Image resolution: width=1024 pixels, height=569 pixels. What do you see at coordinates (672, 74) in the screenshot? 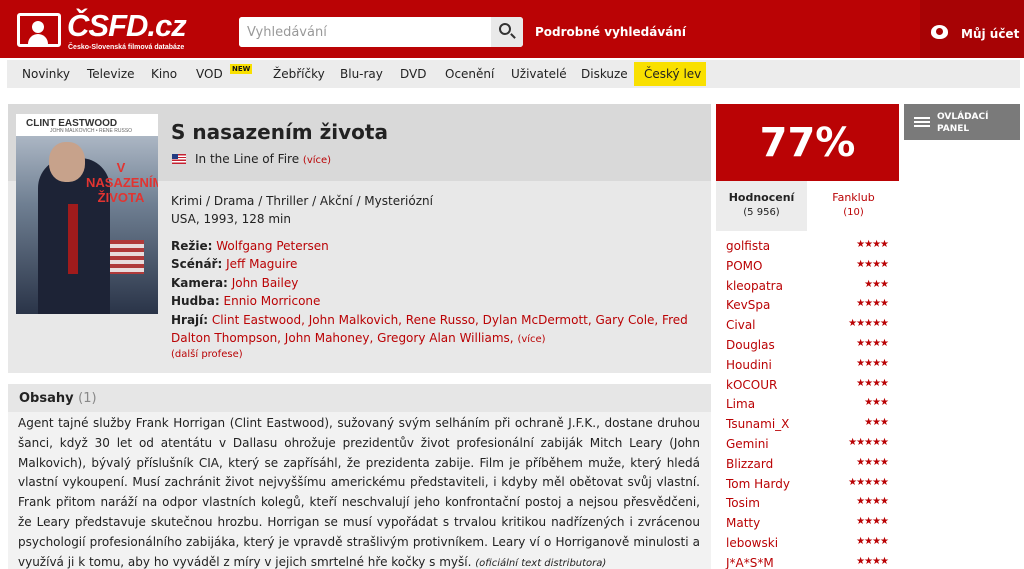
I see `nav-item-cesky-lev: Český lev` at bounding box center [672, 74].